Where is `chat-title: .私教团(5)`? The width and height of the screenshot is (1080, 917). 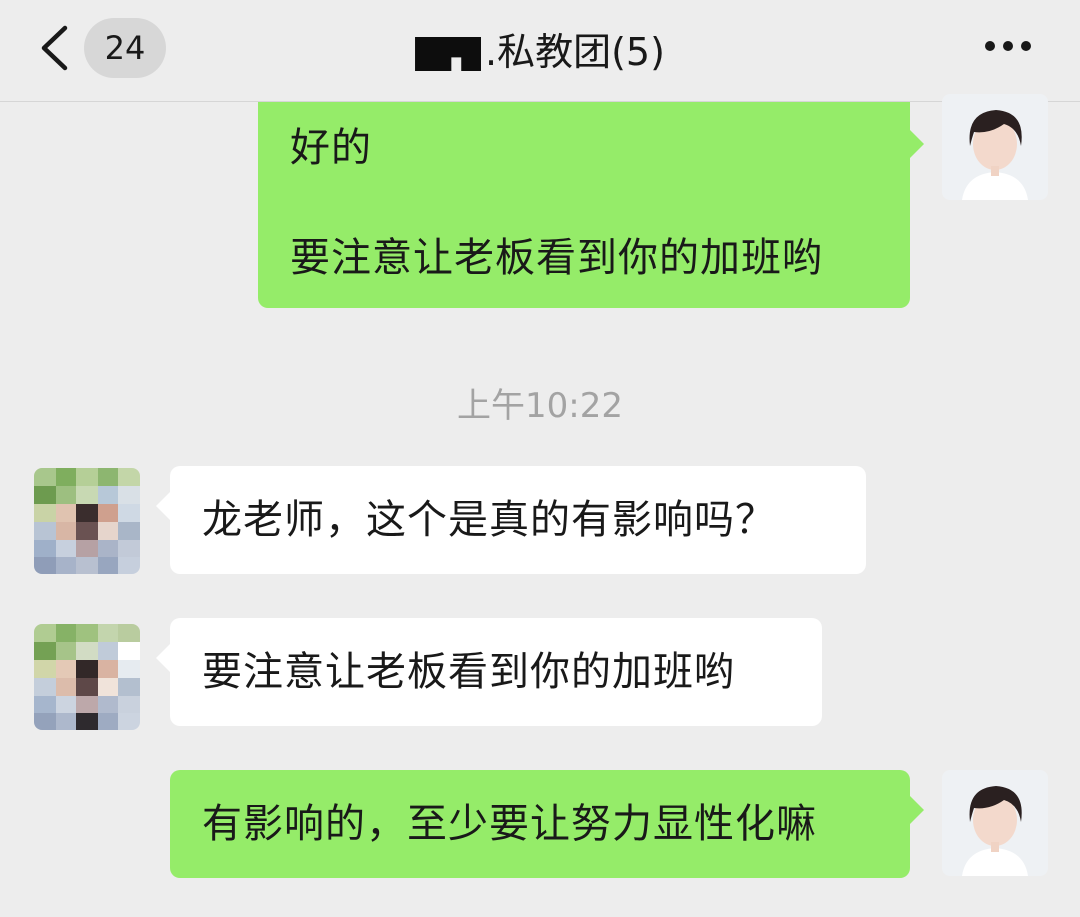
chat-title: .私教团(5) is located at coordinates (540, 48).